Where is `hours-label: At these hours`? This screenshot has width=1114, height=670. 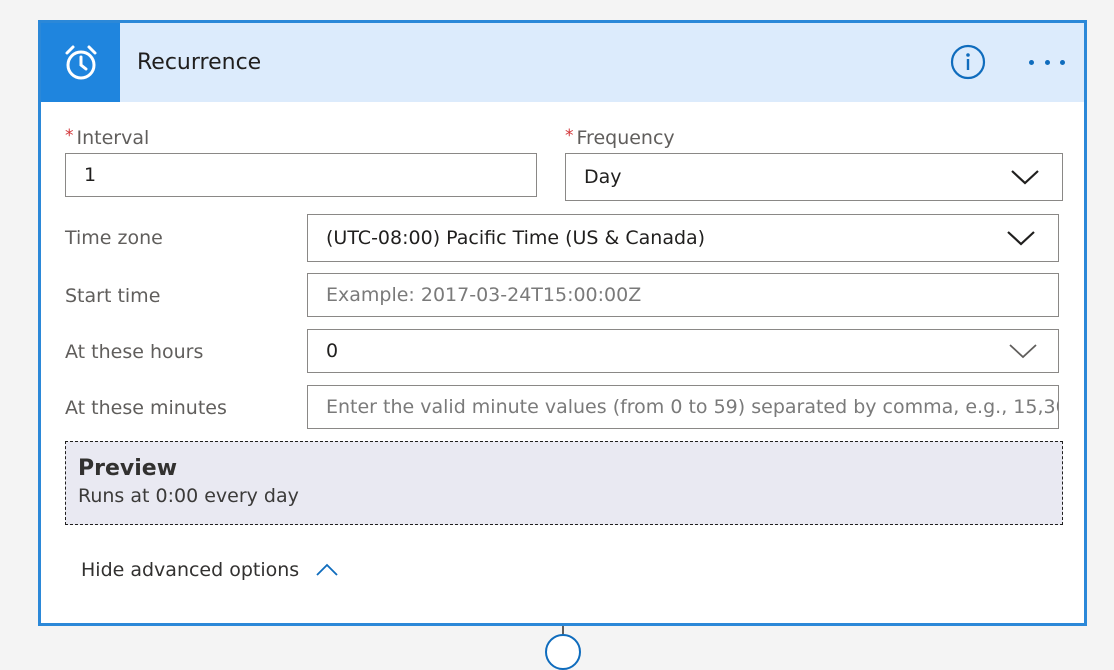 hours-label: At these hours is located at coordinates (134, 352).